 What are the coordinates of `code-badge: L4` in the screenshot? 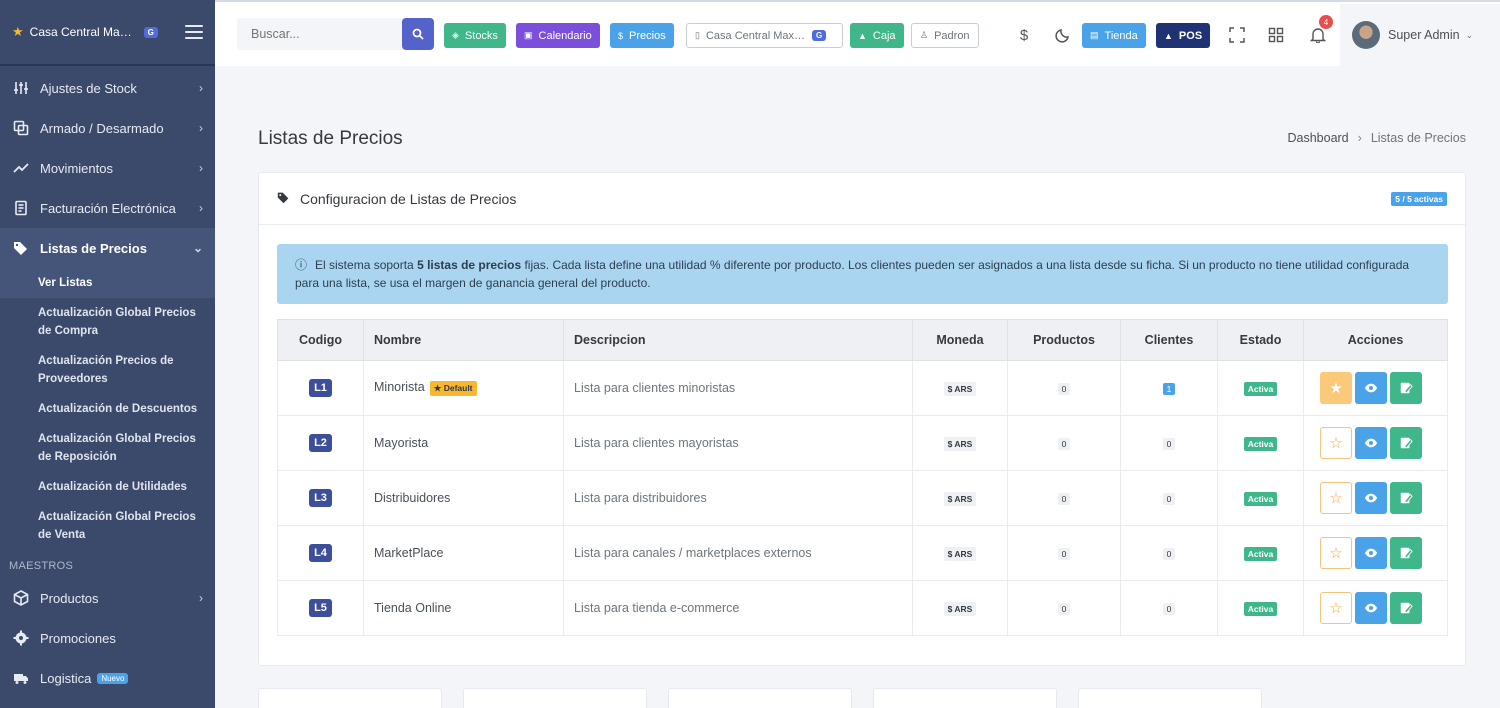 It's located at (320, 553).